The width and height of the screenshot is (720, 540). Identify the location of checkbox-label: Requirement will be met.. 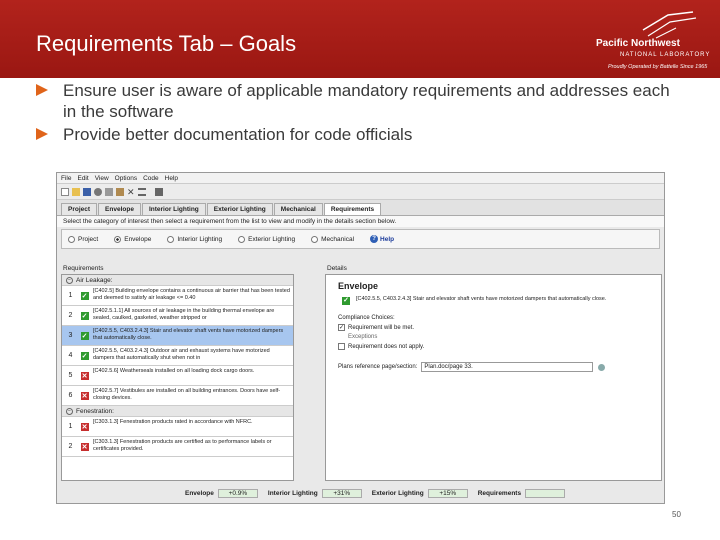
(381, 327).